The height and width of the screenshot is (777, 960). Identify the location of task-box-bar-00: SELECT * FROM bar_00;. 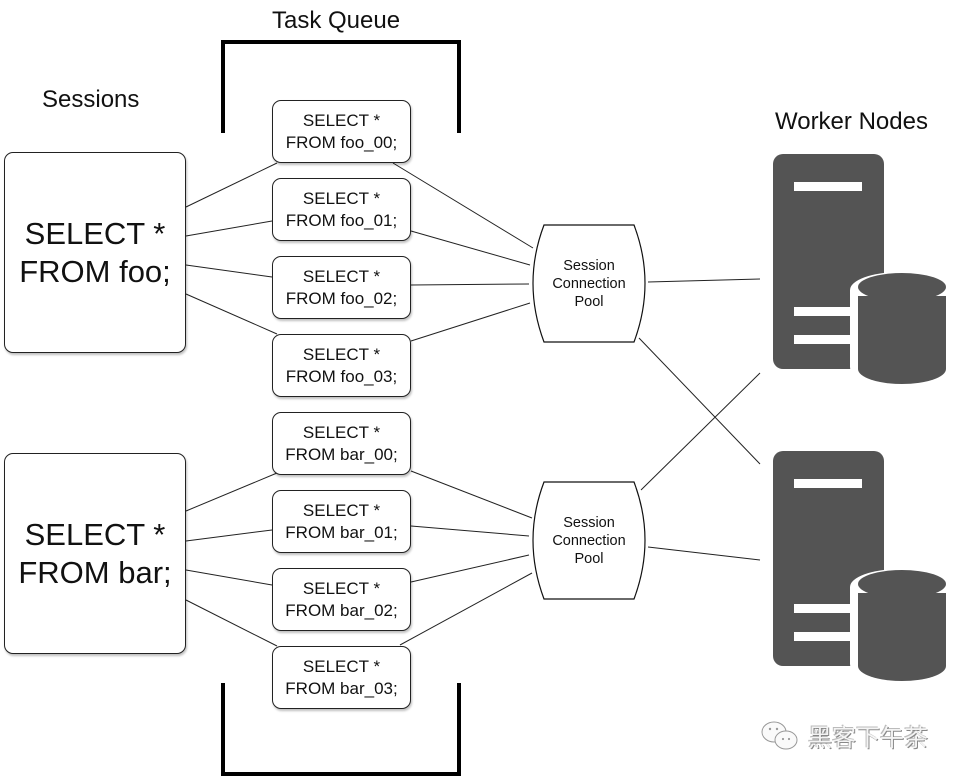
(341, 443).